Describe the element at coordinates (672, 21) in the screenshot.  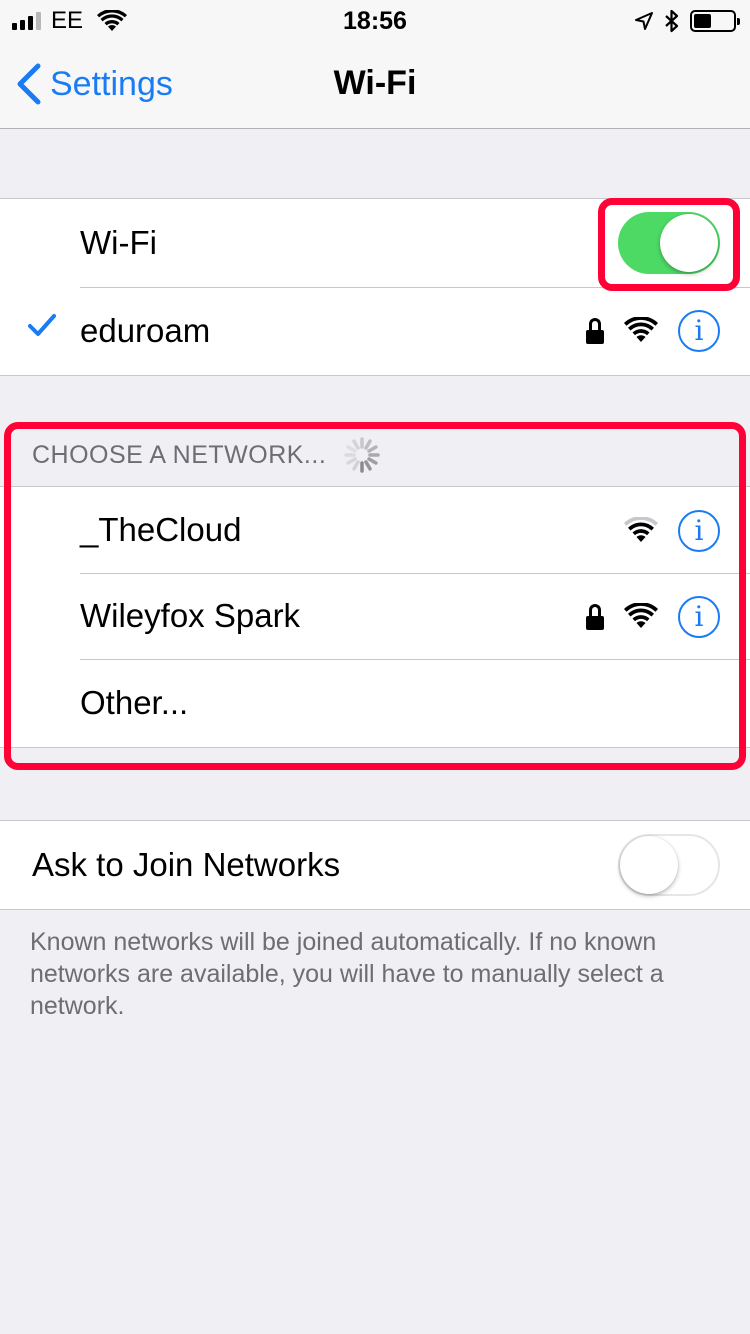
I see `bluetooth-icon` at that location.